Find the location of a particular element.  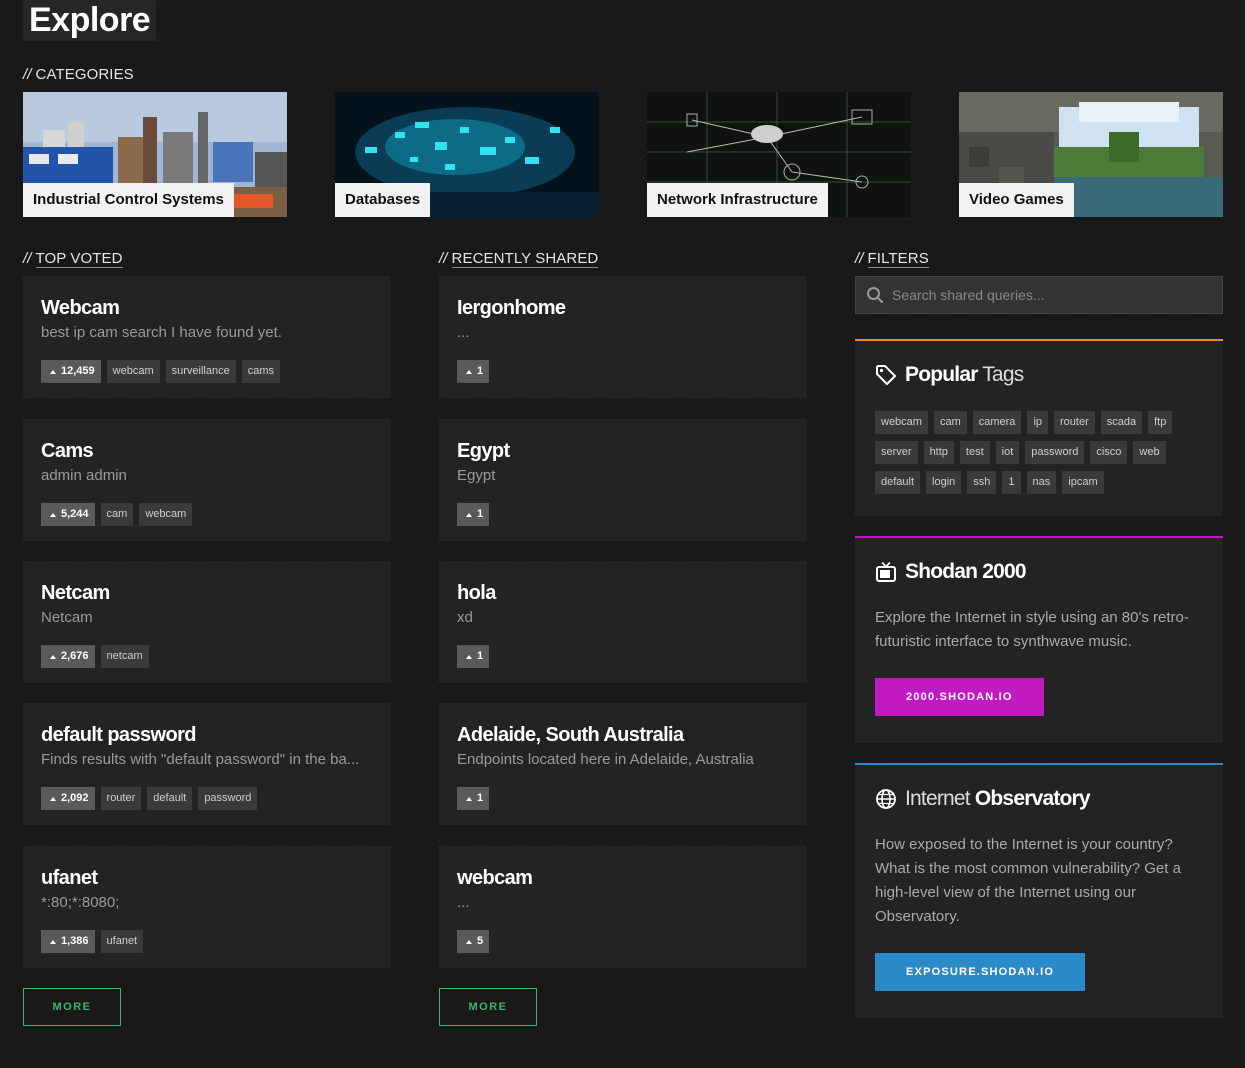

category-network-infrastructure: Network Infrastructure is located at coordinates (779, 154).